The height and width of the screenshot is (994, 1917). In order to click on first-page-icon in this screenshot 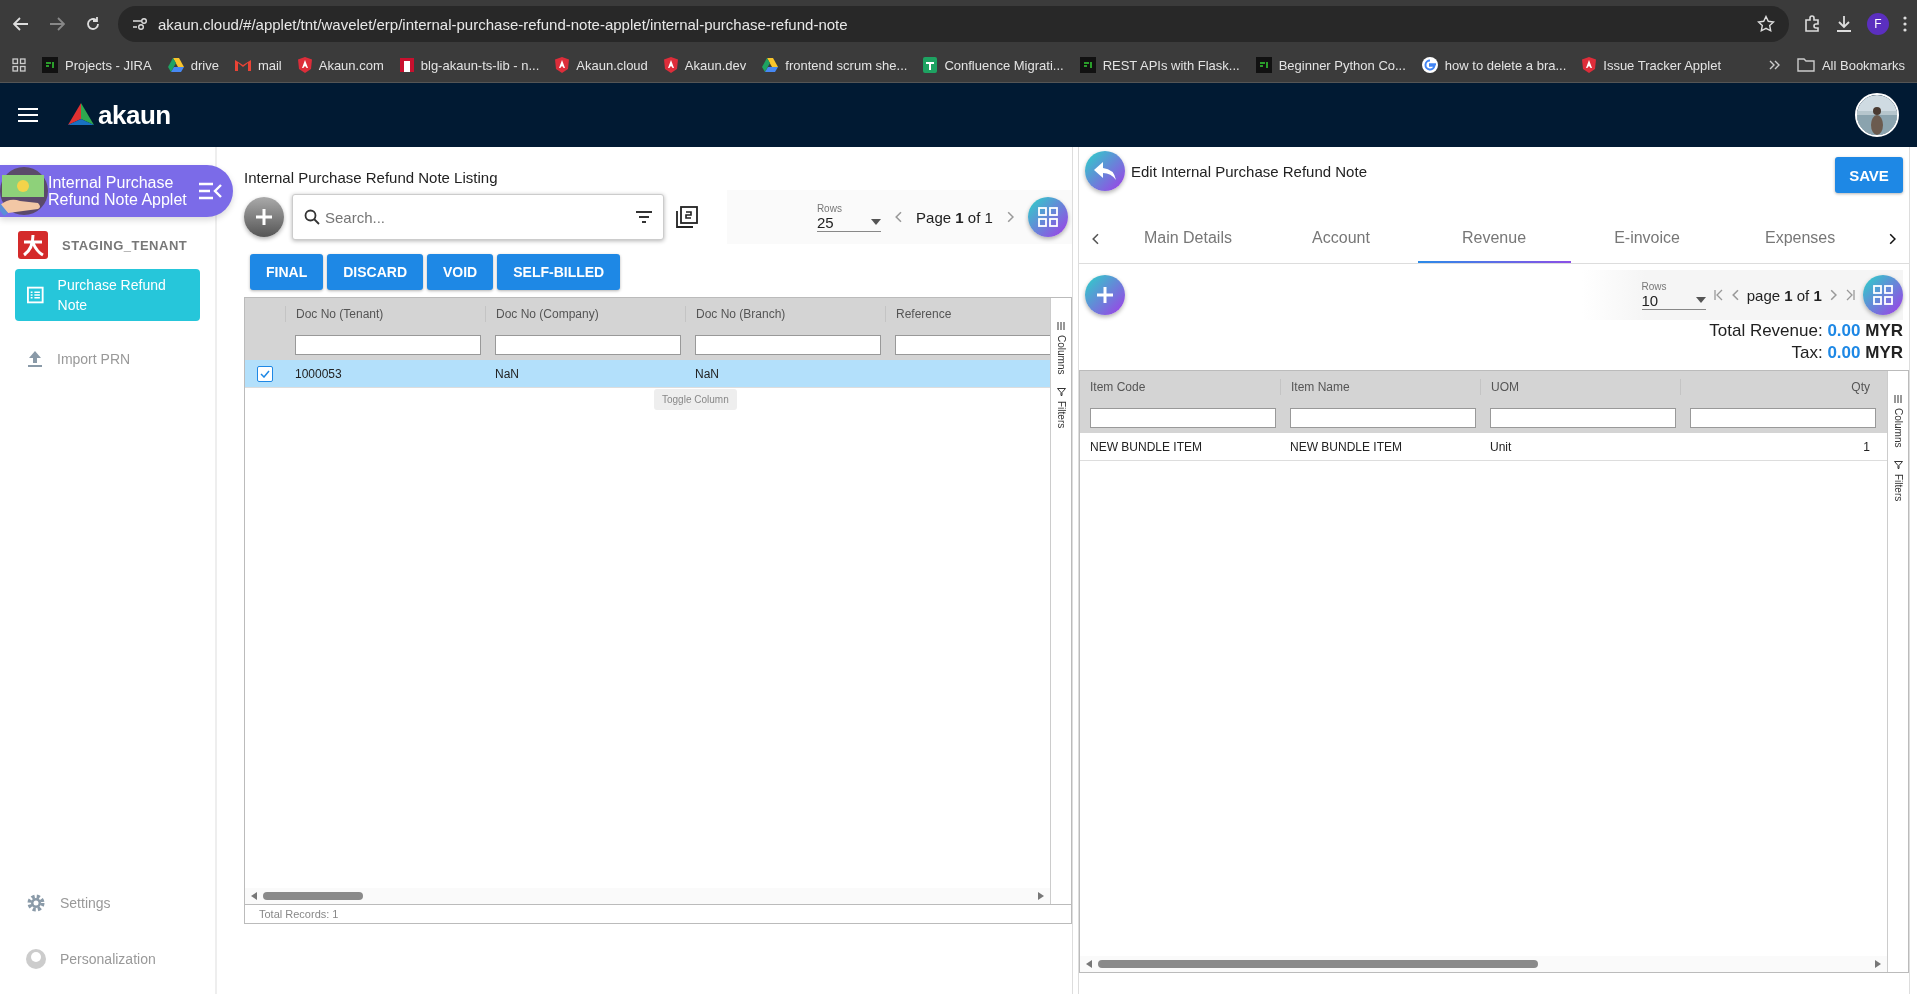, I will do `click(1718, 295)`.